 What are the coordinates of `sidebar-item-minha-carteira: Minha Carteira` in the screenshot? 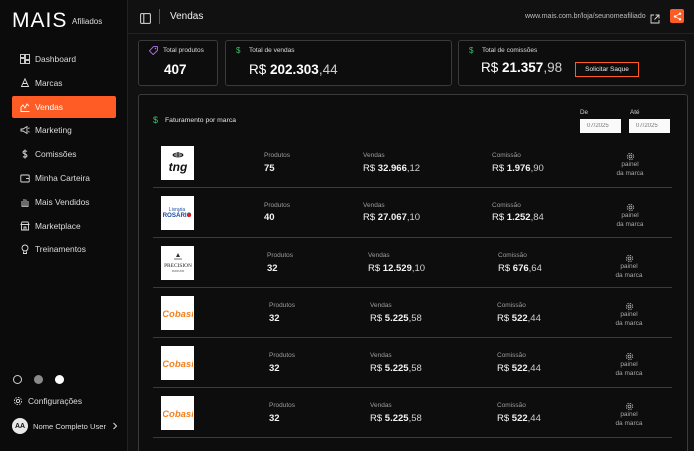 It's located at (64, 178).